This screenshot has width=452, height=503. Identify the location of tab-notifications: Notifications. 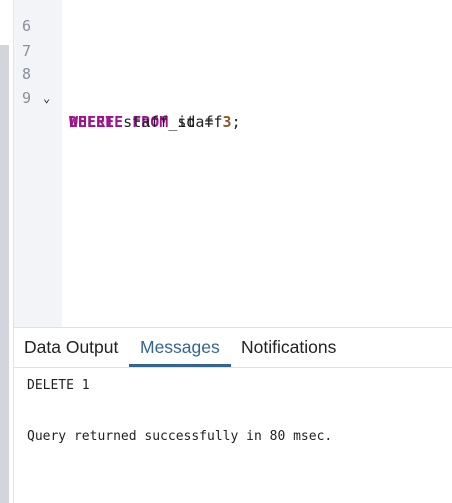
(288, 347).